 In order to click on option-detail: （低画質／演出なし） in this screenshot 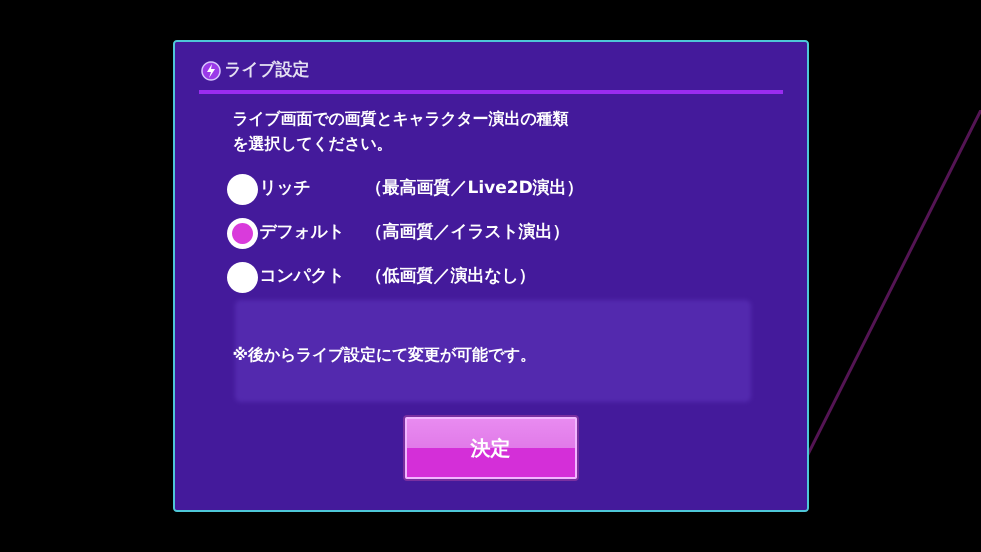, I will do `click(451, 276)`.